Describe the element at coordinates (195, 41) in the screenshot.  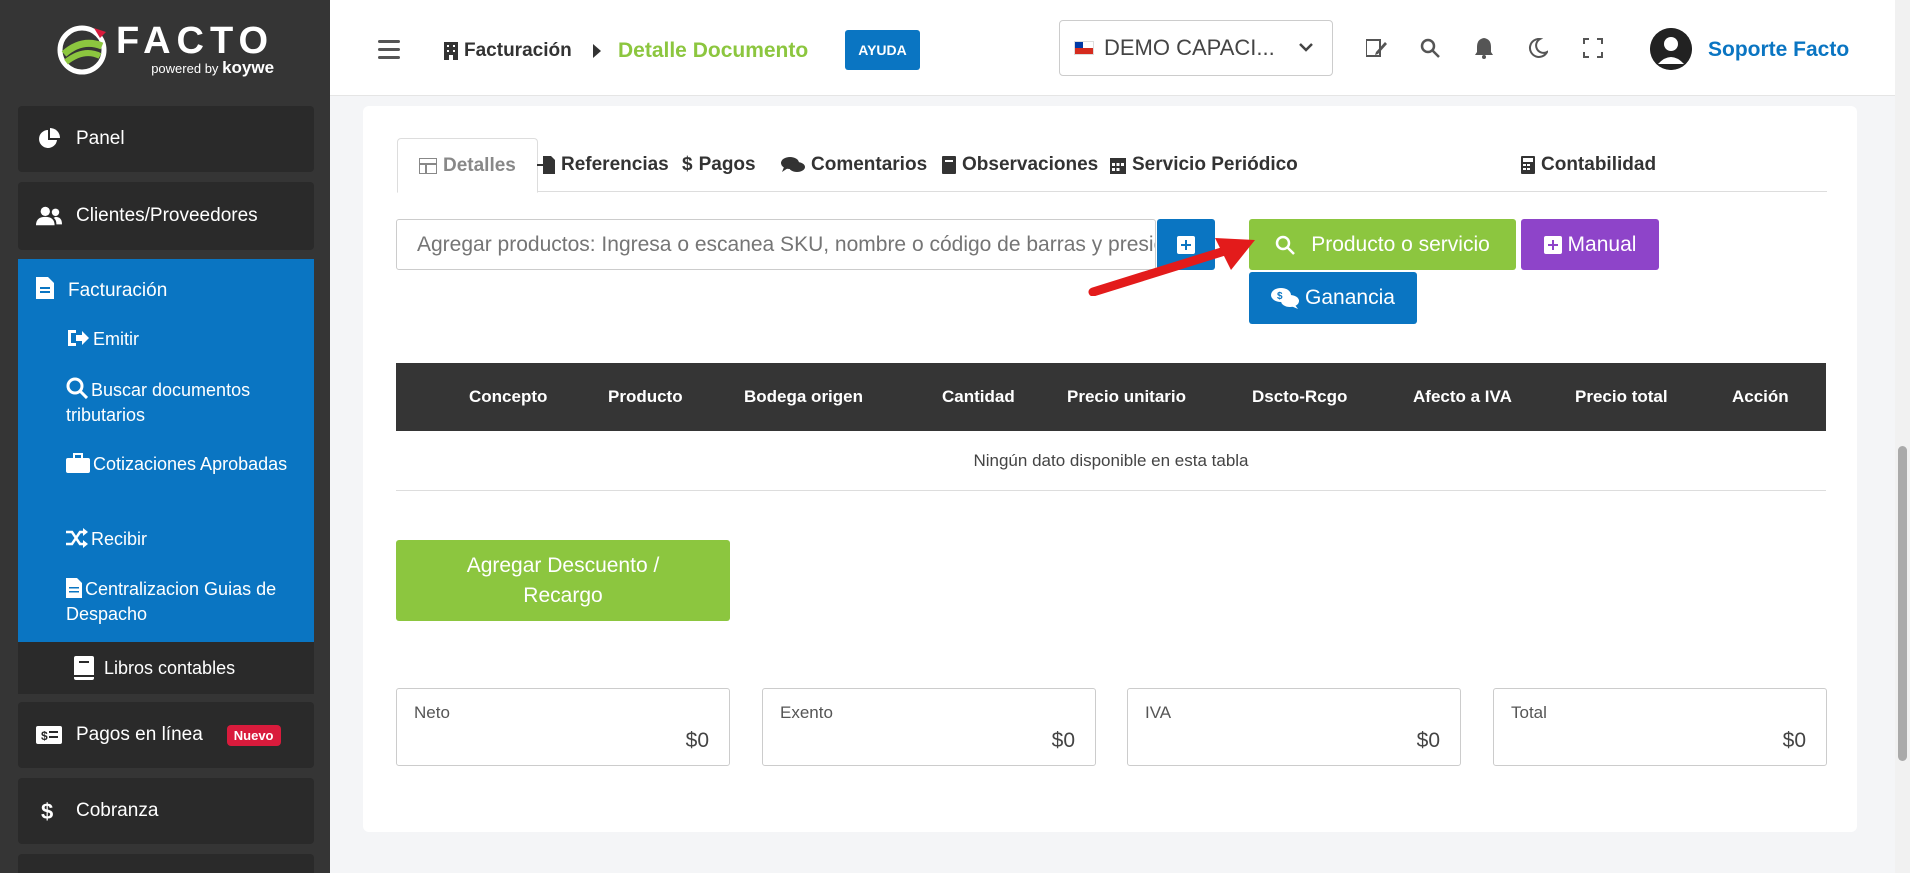
I see `brand-name: FACTO` at that location.